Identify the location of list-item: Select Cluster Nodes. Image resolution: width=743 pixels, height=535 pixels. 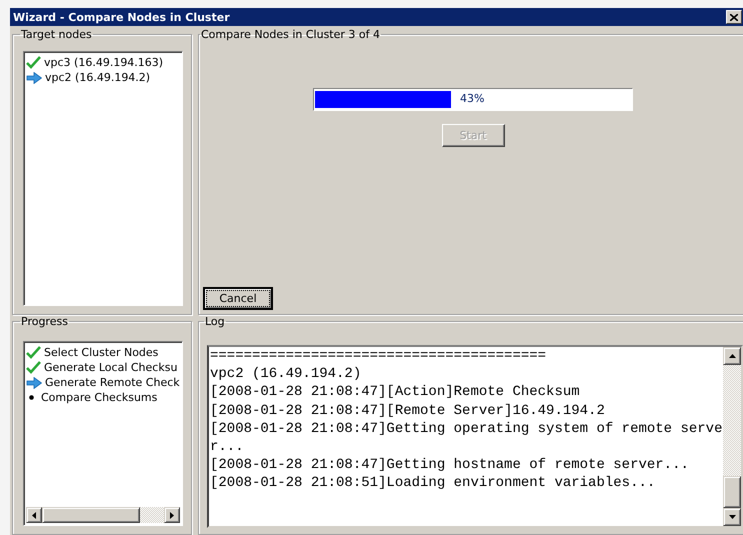
(101, 352).